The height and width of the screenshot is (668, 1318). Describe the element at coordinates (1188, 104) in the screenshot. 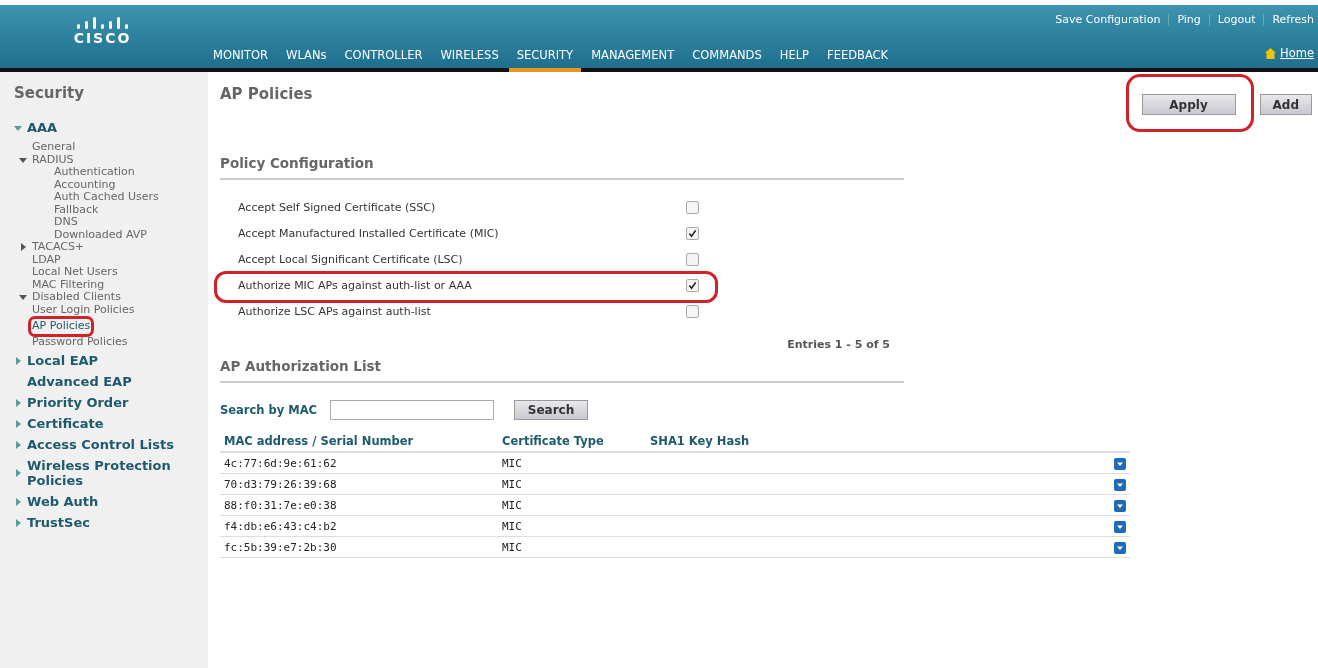

I see `action-button: Apply` at that location.